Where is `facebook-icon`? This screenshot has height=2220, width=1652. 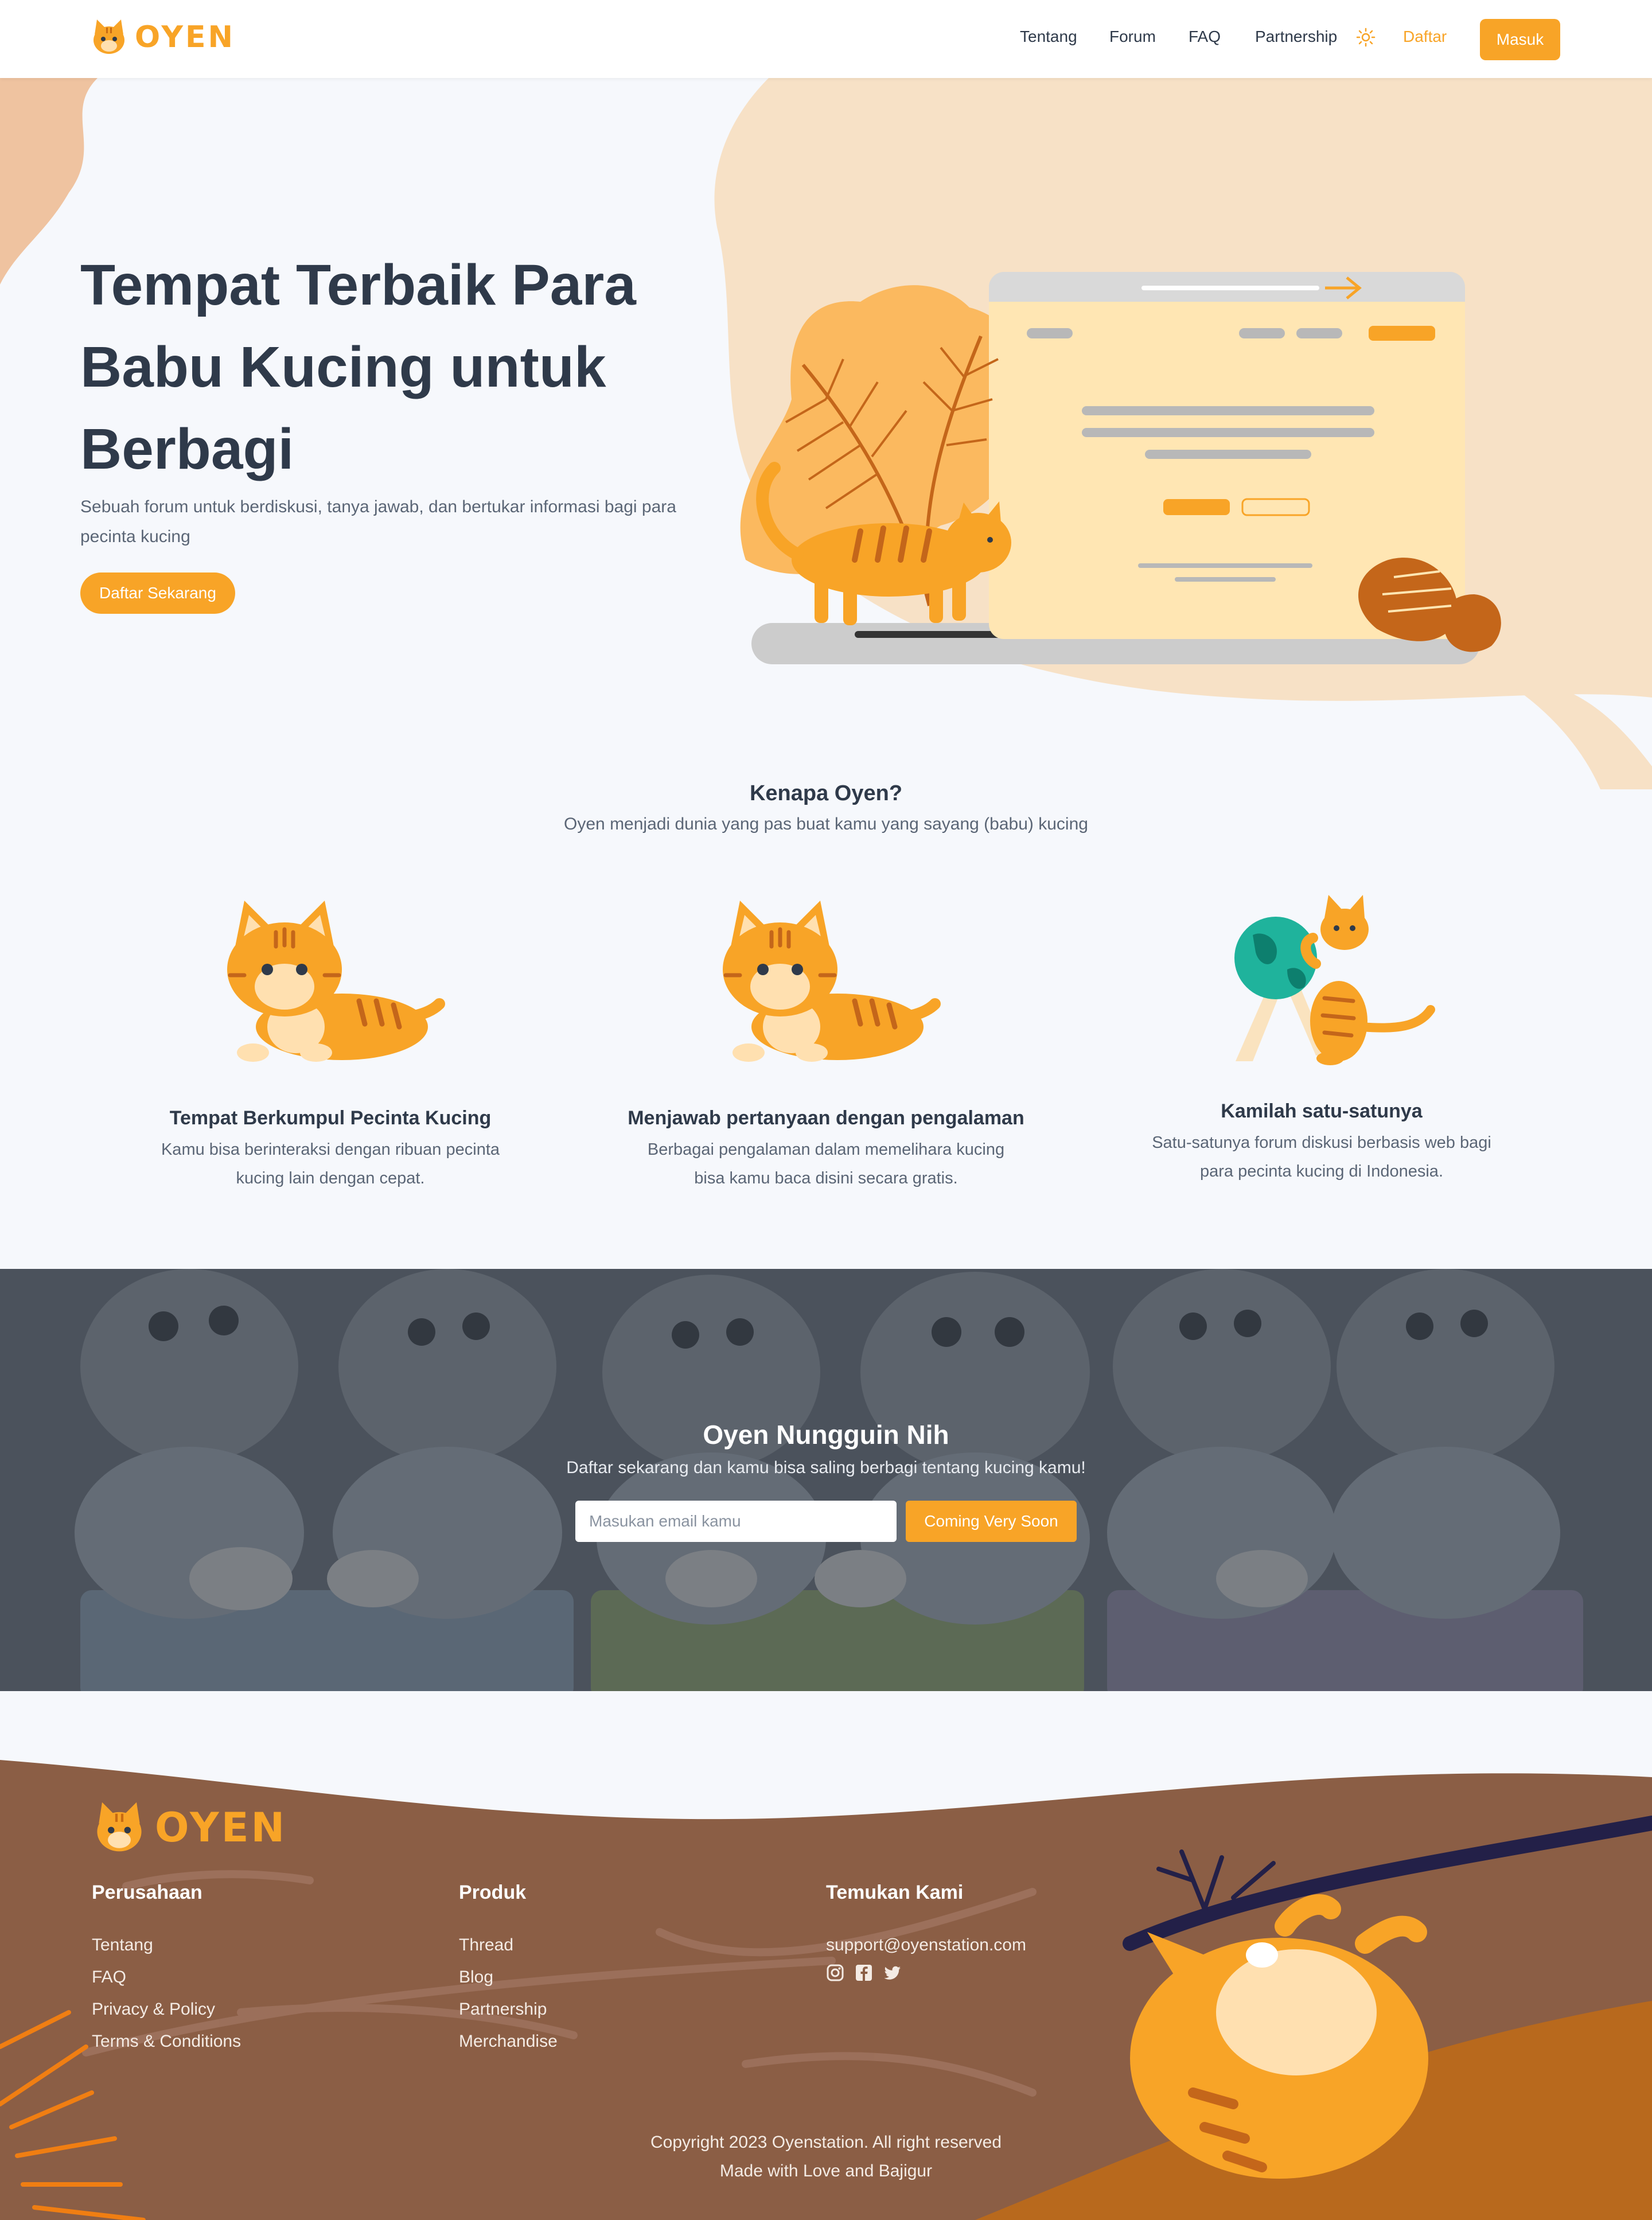 facebook-icon is located at coordinates (864, 1973).